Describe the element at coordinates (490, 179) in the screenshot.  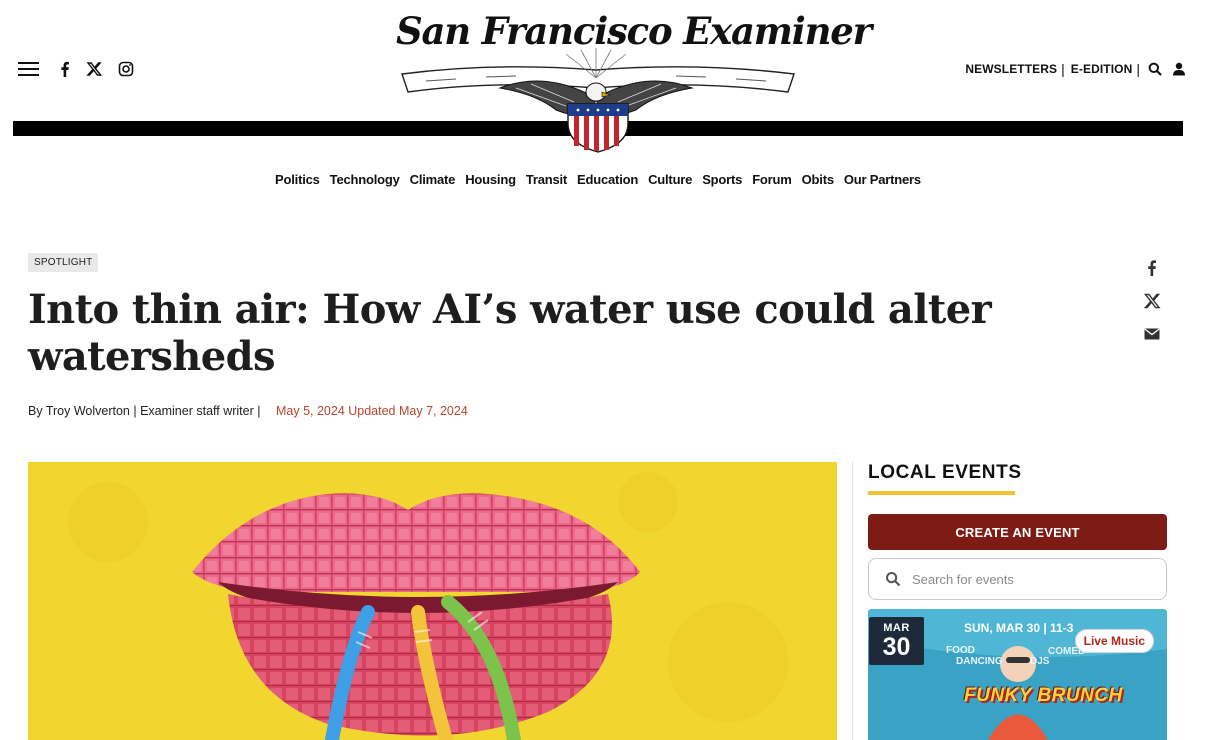
I see `nav-item-housing: Housing` at that location.